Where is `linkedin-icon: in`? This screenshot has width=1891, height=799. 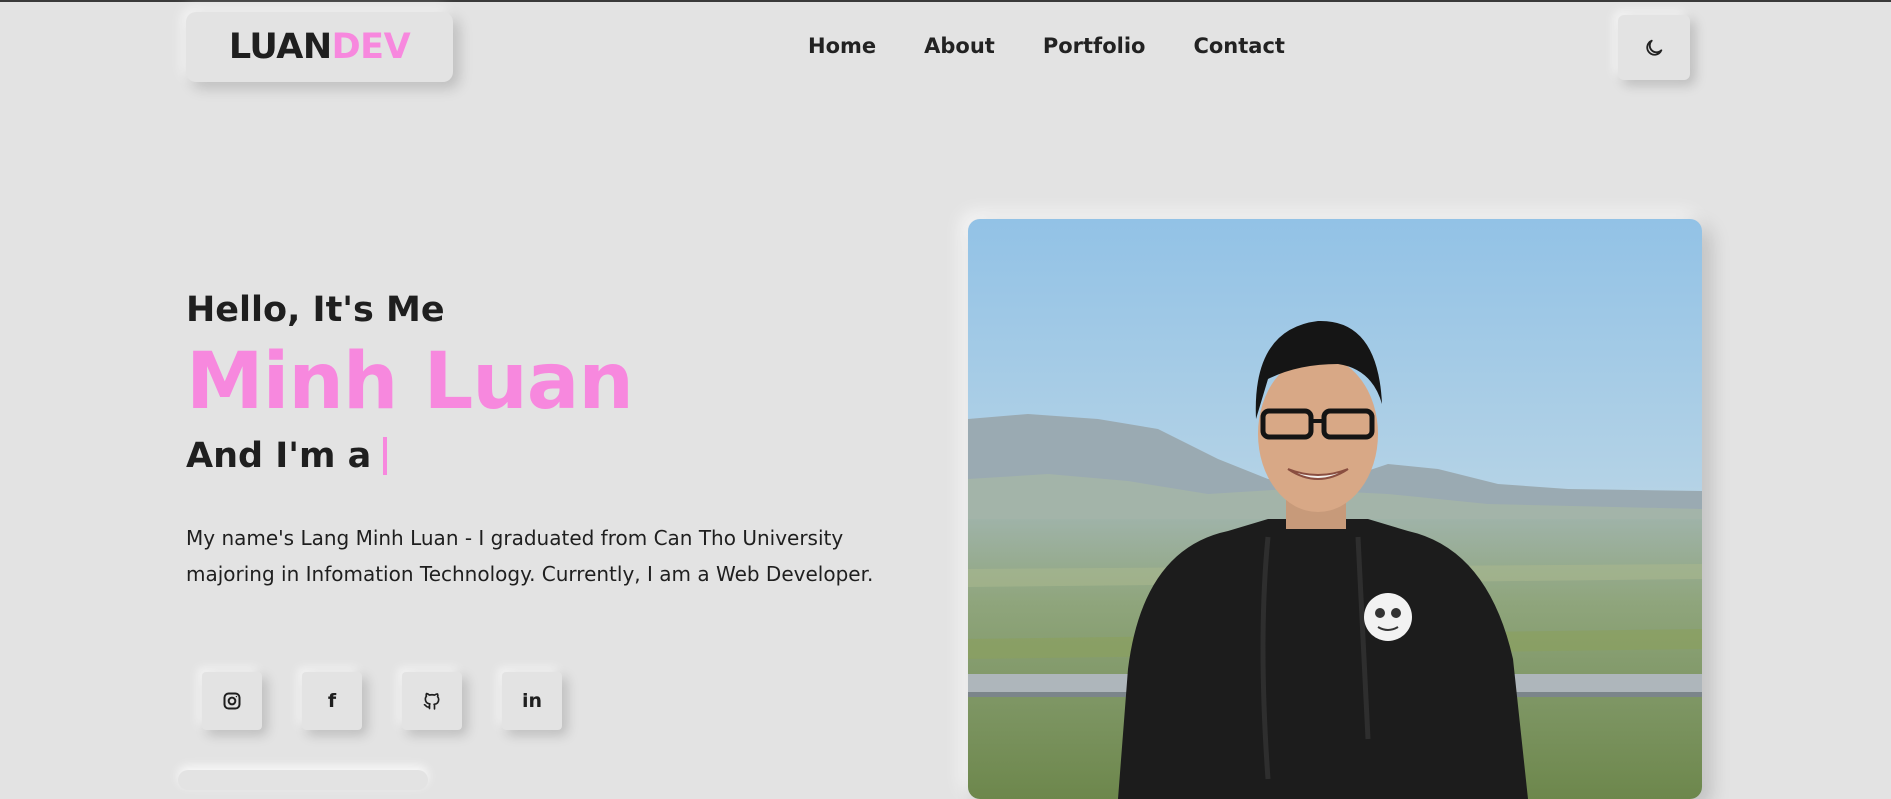 linkedin-icon: in is located at coordinates (532, 701).